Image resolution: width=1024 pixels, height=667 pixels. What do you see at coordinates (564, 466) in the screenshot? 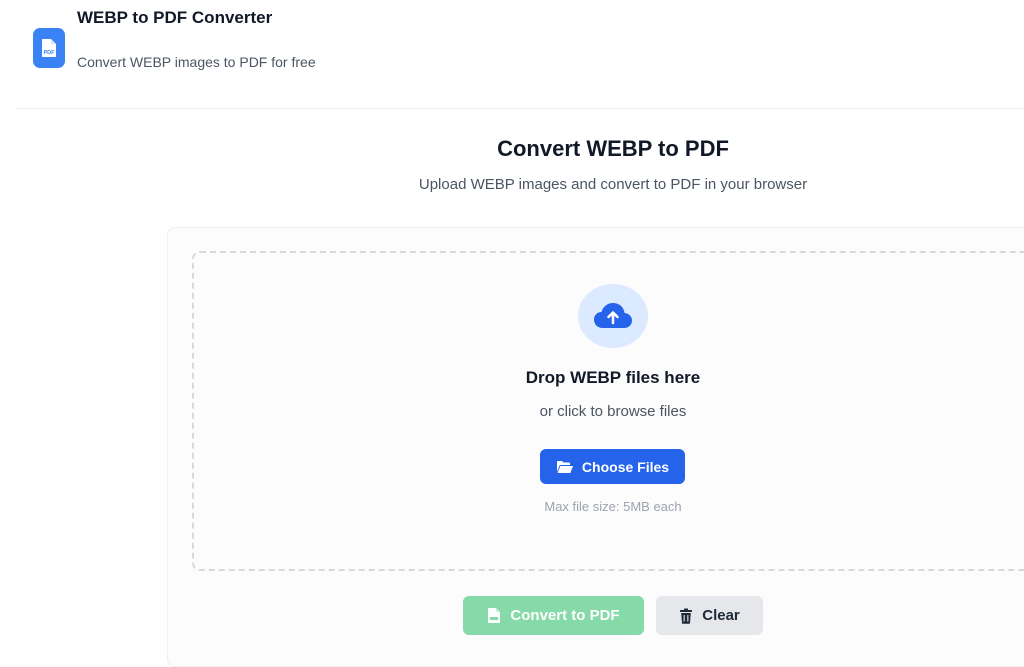
I see `folder-open-icon` at bounding box center [564, 466].